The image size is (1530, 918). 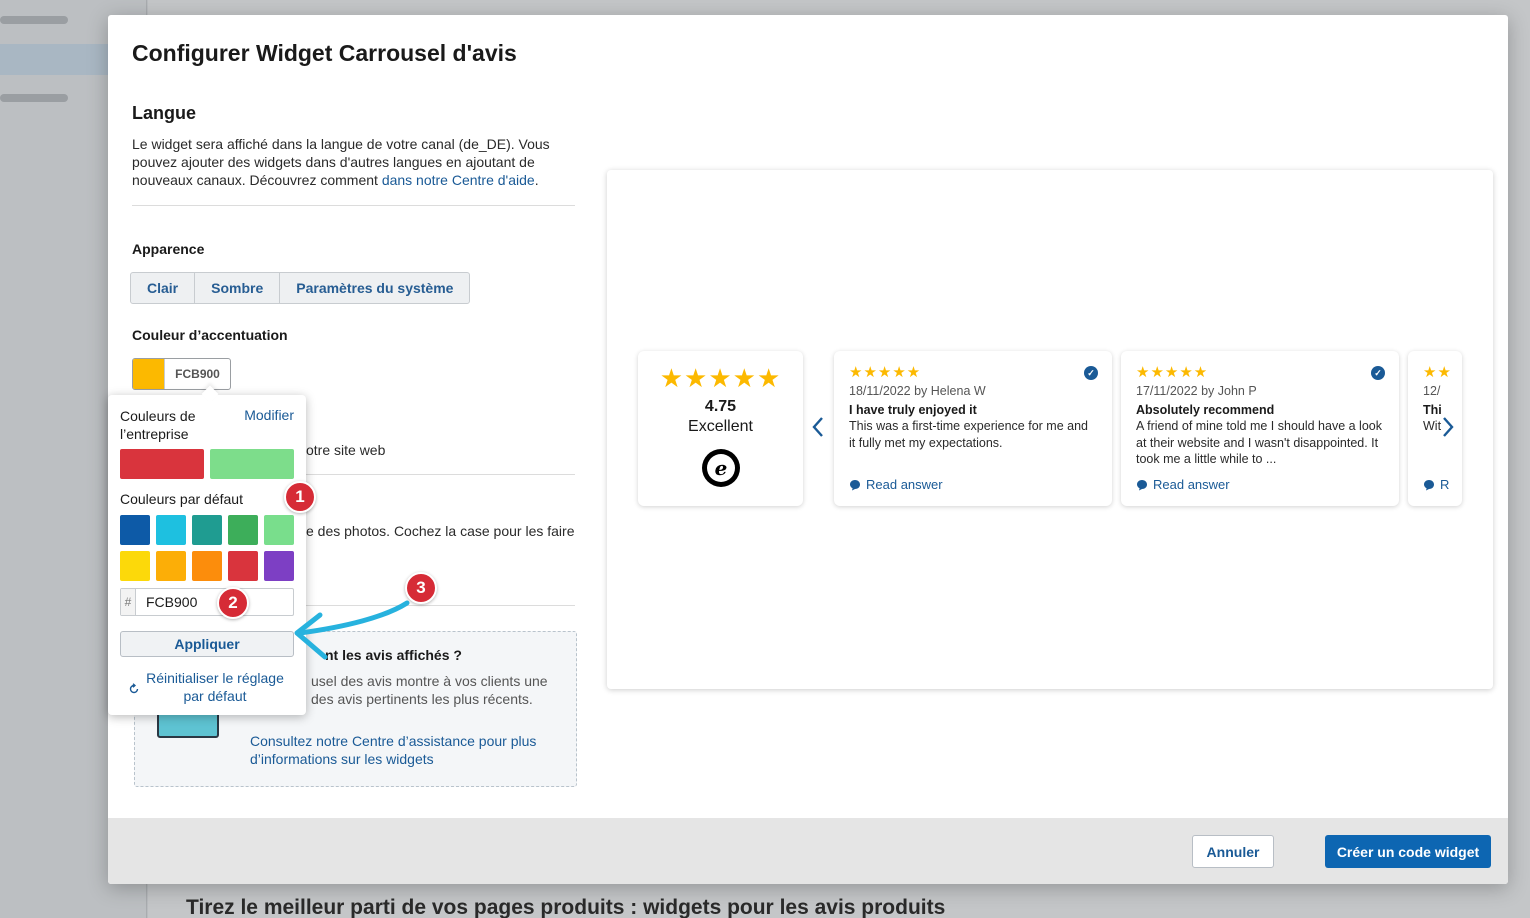 I want to click on review-title: Absolutely recommend, so click(x=1205, y=410).